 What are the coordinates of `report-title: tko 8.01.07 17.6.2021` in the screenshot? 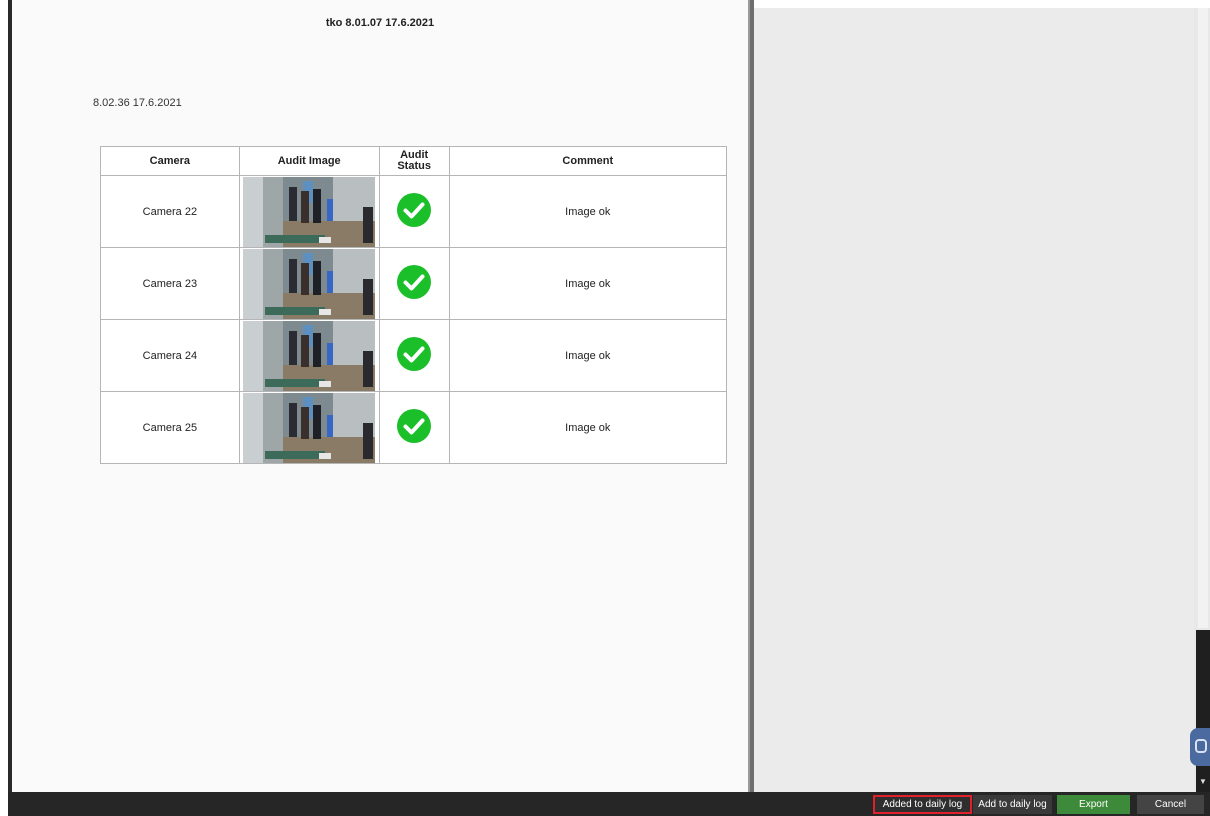 It's located at (380, 23).